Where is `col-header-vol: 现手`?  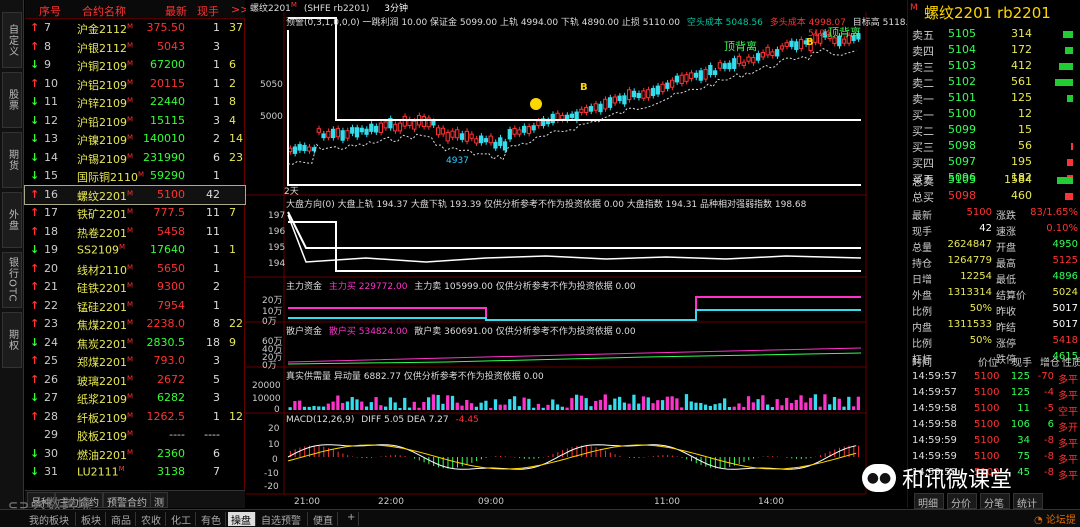 col-header-vol: 现手 is located at coordinates (208, 11).